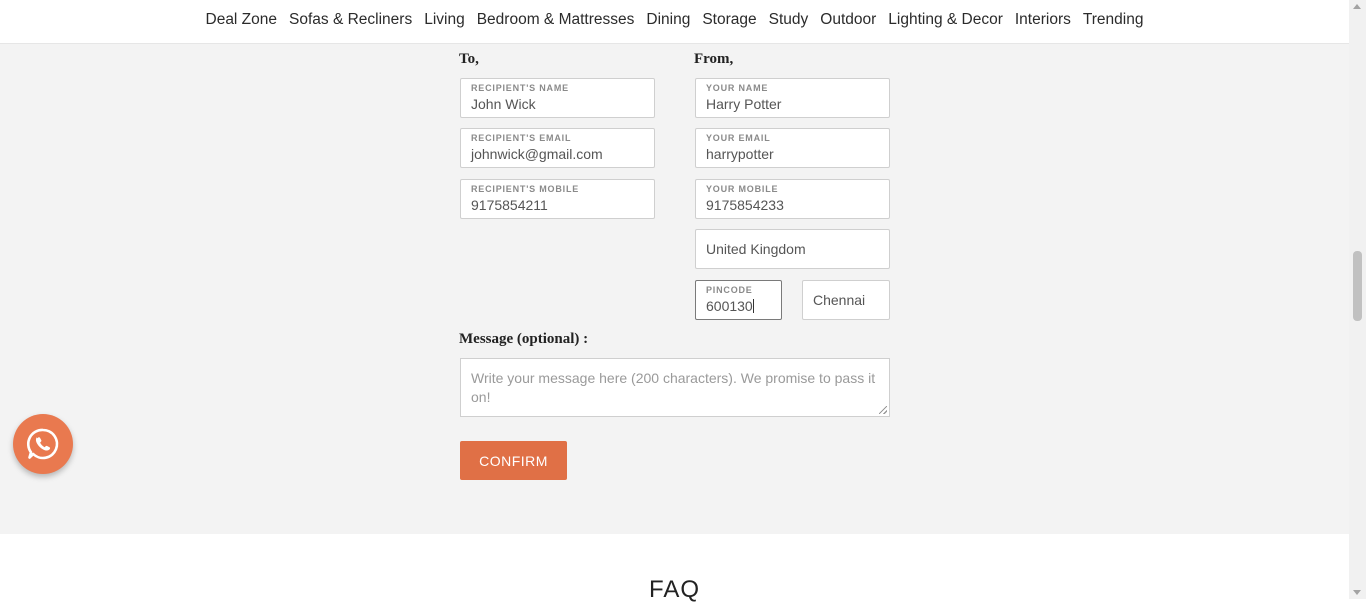 The width and height of the screenshot is (1366, 604). What do you see at coordinates (738, 138) in the screenshot?
I see `your-email-label: YOUR EMAIL` at bounding box center [738, 138].